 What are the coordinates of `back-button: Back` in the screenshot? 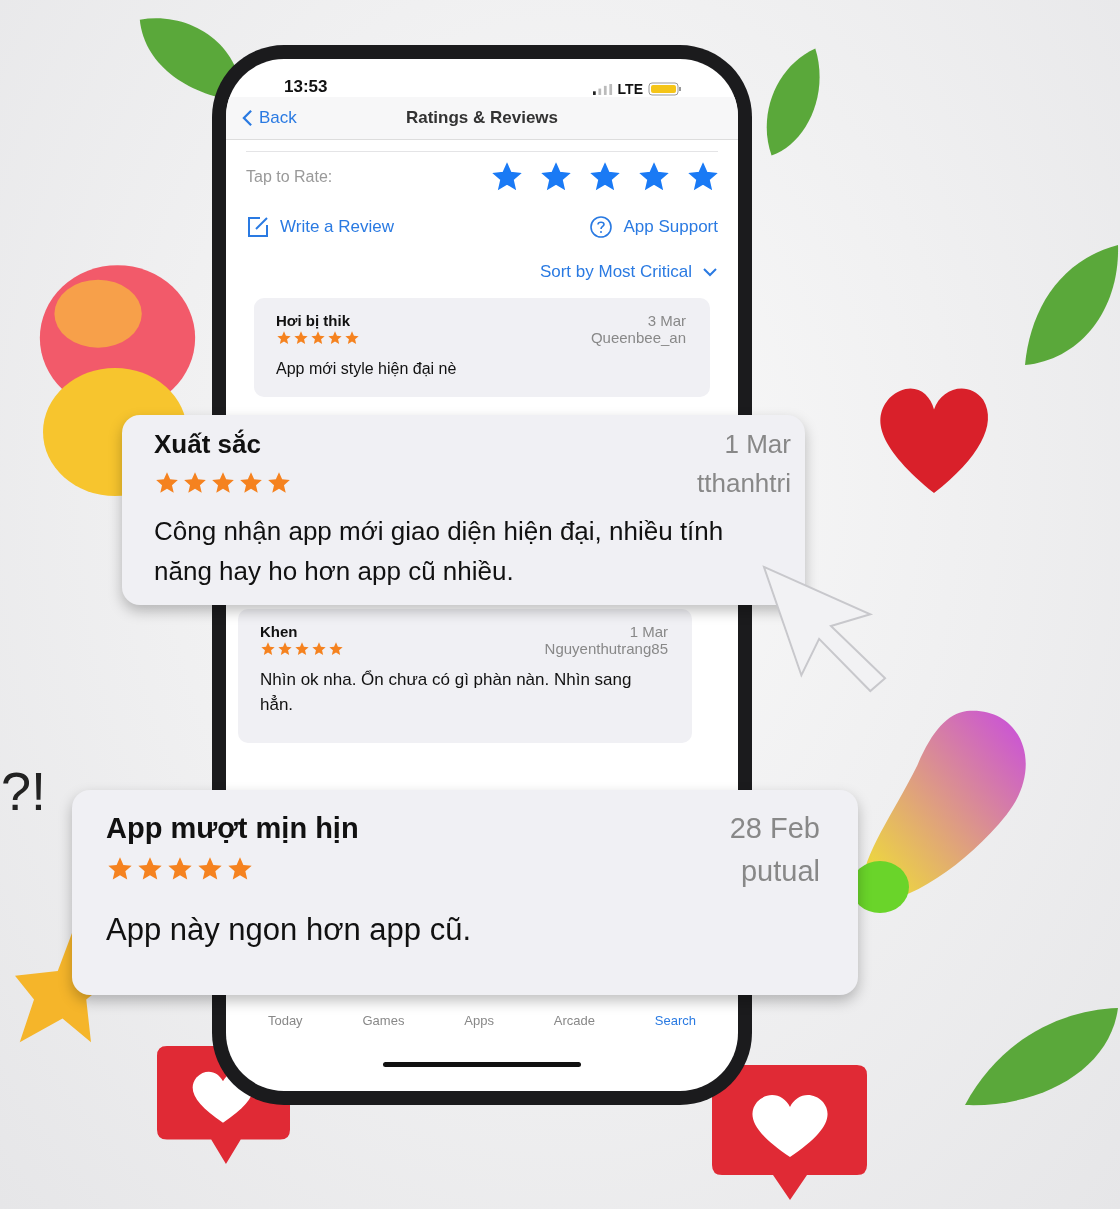 It's located at (269, 118).